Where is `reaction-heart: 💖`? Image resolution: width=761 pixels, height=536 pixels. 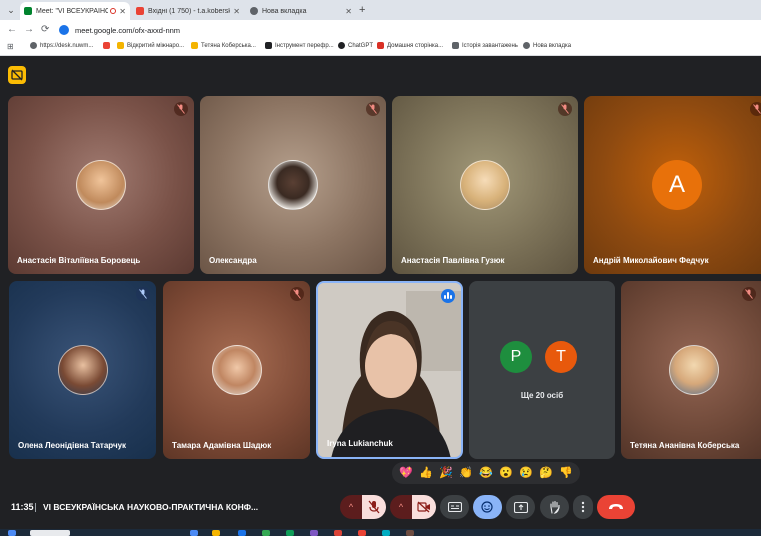
reaction-heart: 💖 is located at coordinates (406, 473).